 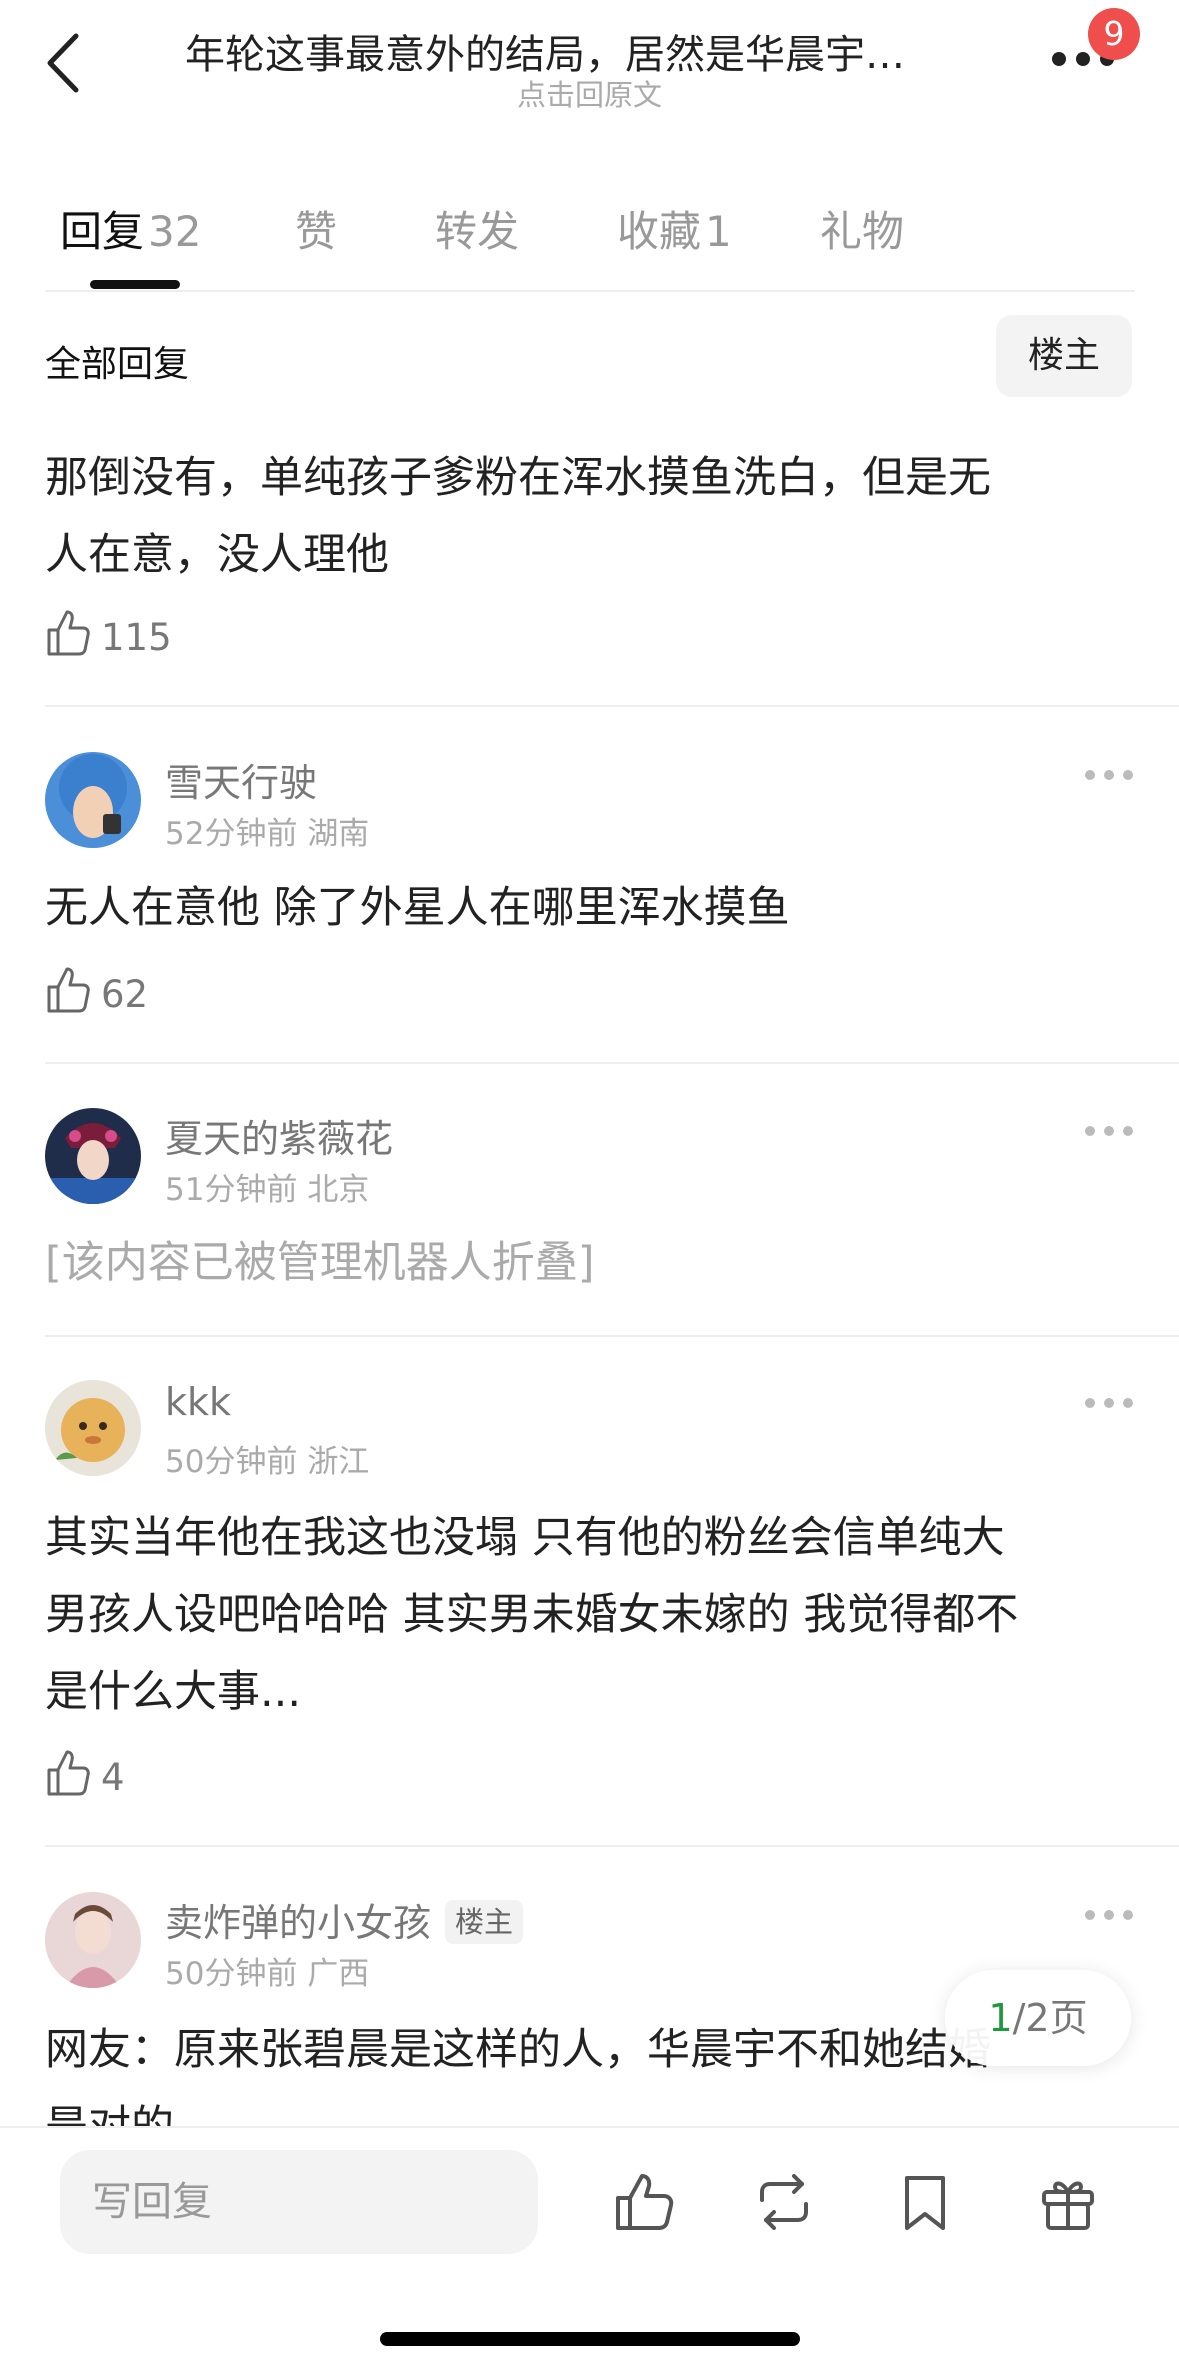 I want to click on username-text: 卖炸弹的小女孩, so click(x=298, y=1923).